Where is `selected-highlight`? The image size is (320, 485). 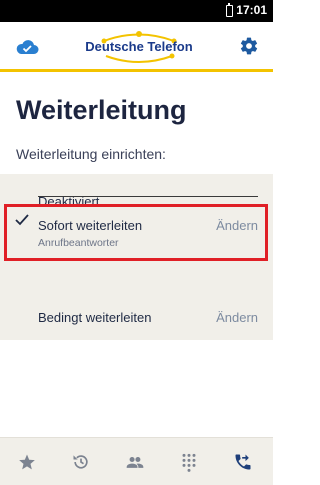 selected-highlight is located at coordinates (136, 232).